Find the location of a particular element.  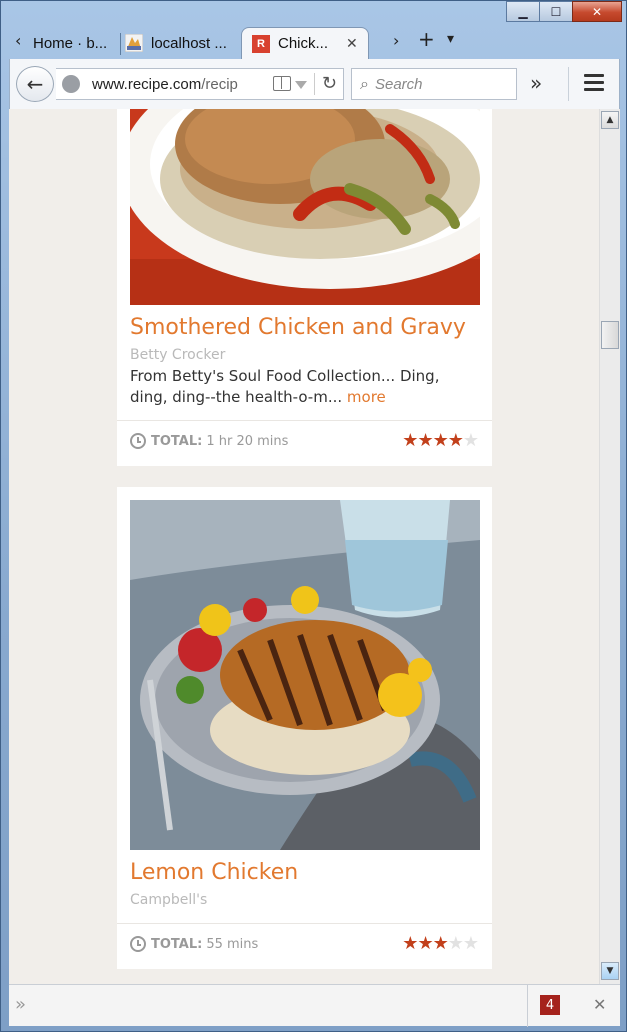

url-separator is located at coordinates (314, 84).